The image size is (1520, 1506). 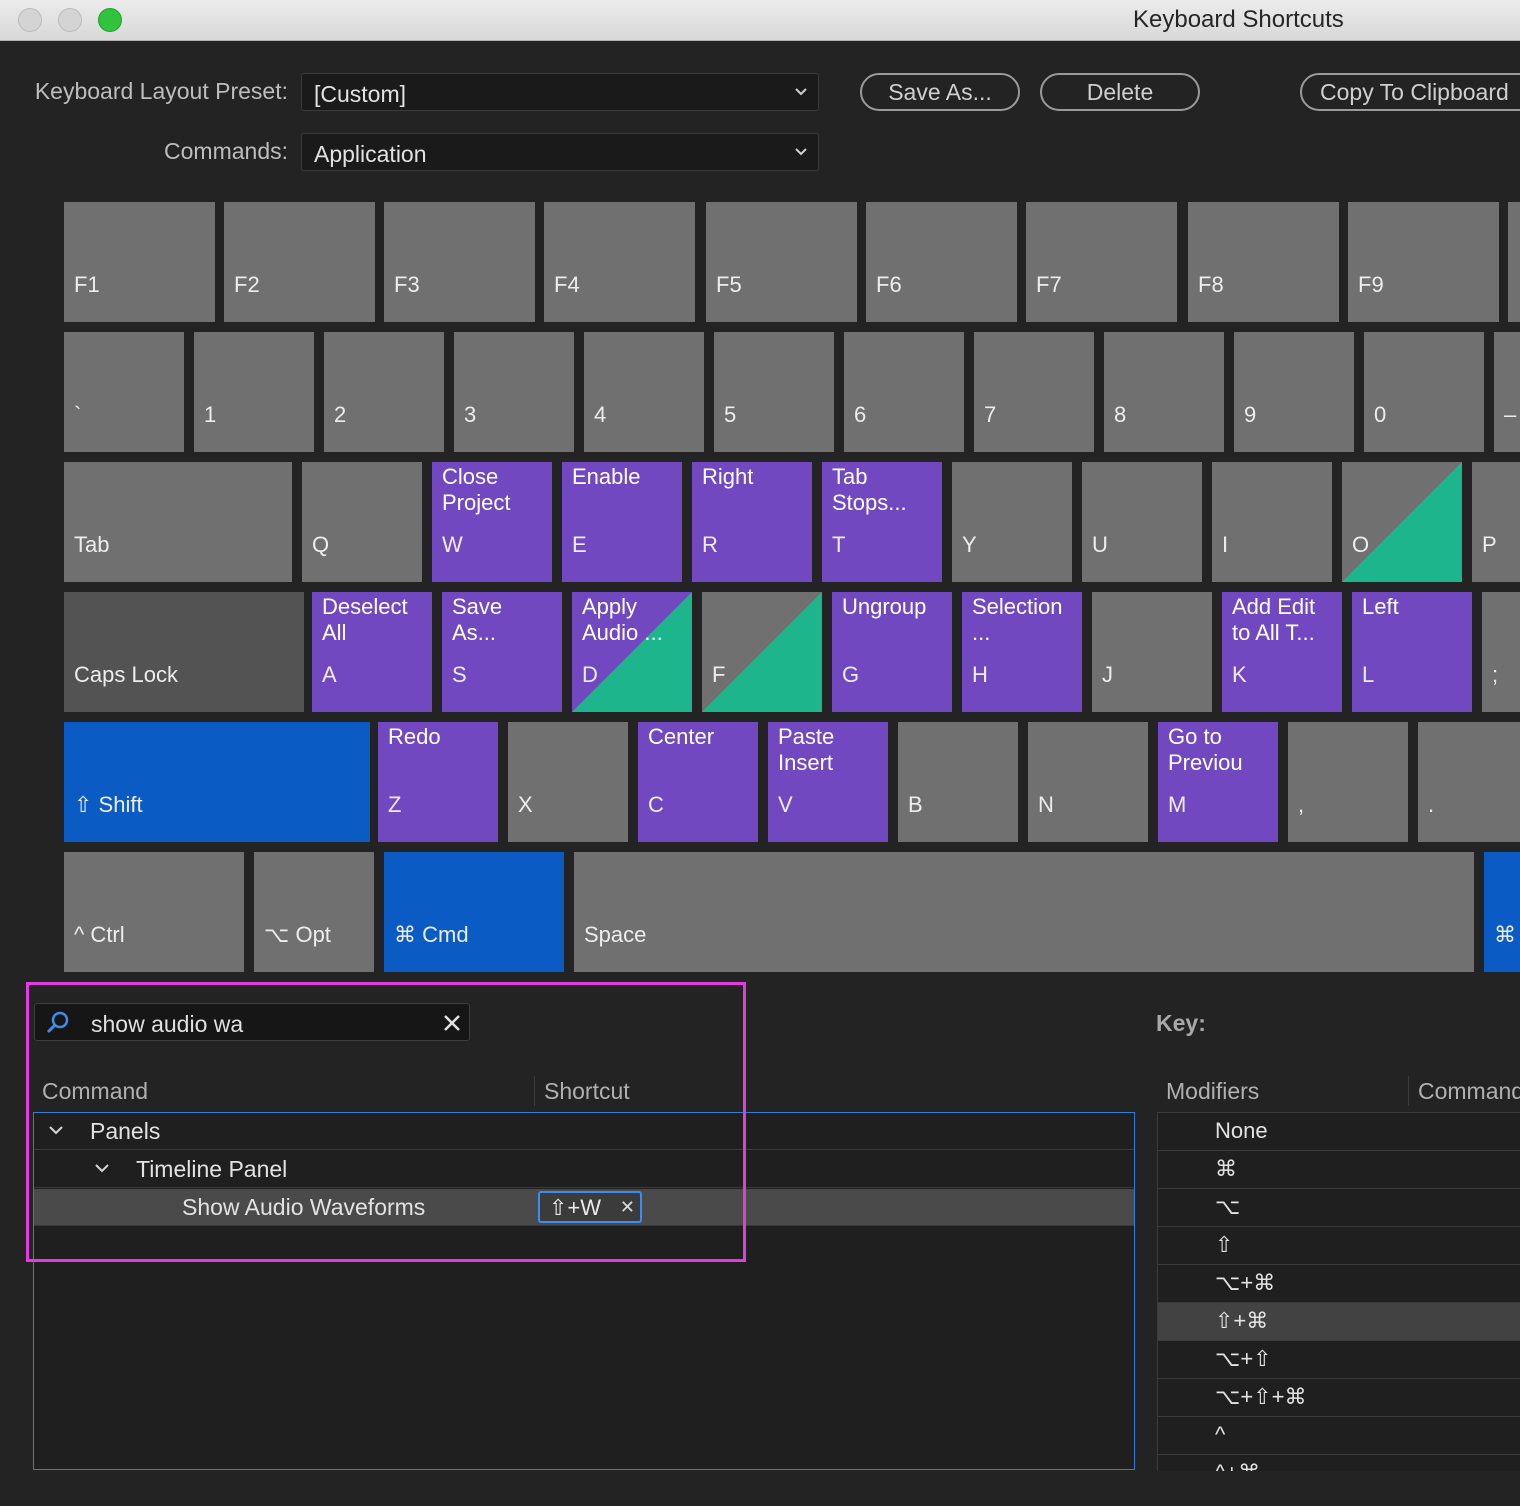 I want to click on key-v: Paste Insert V, so click(x=828, y=782).